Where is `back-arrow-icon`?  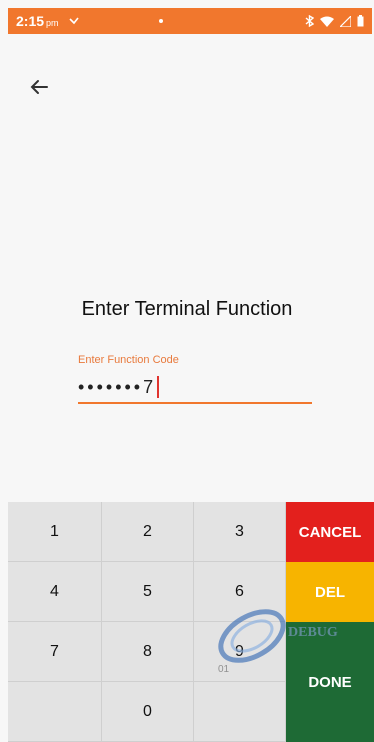 back-arrow-icon is located at coordinates (39, 87).